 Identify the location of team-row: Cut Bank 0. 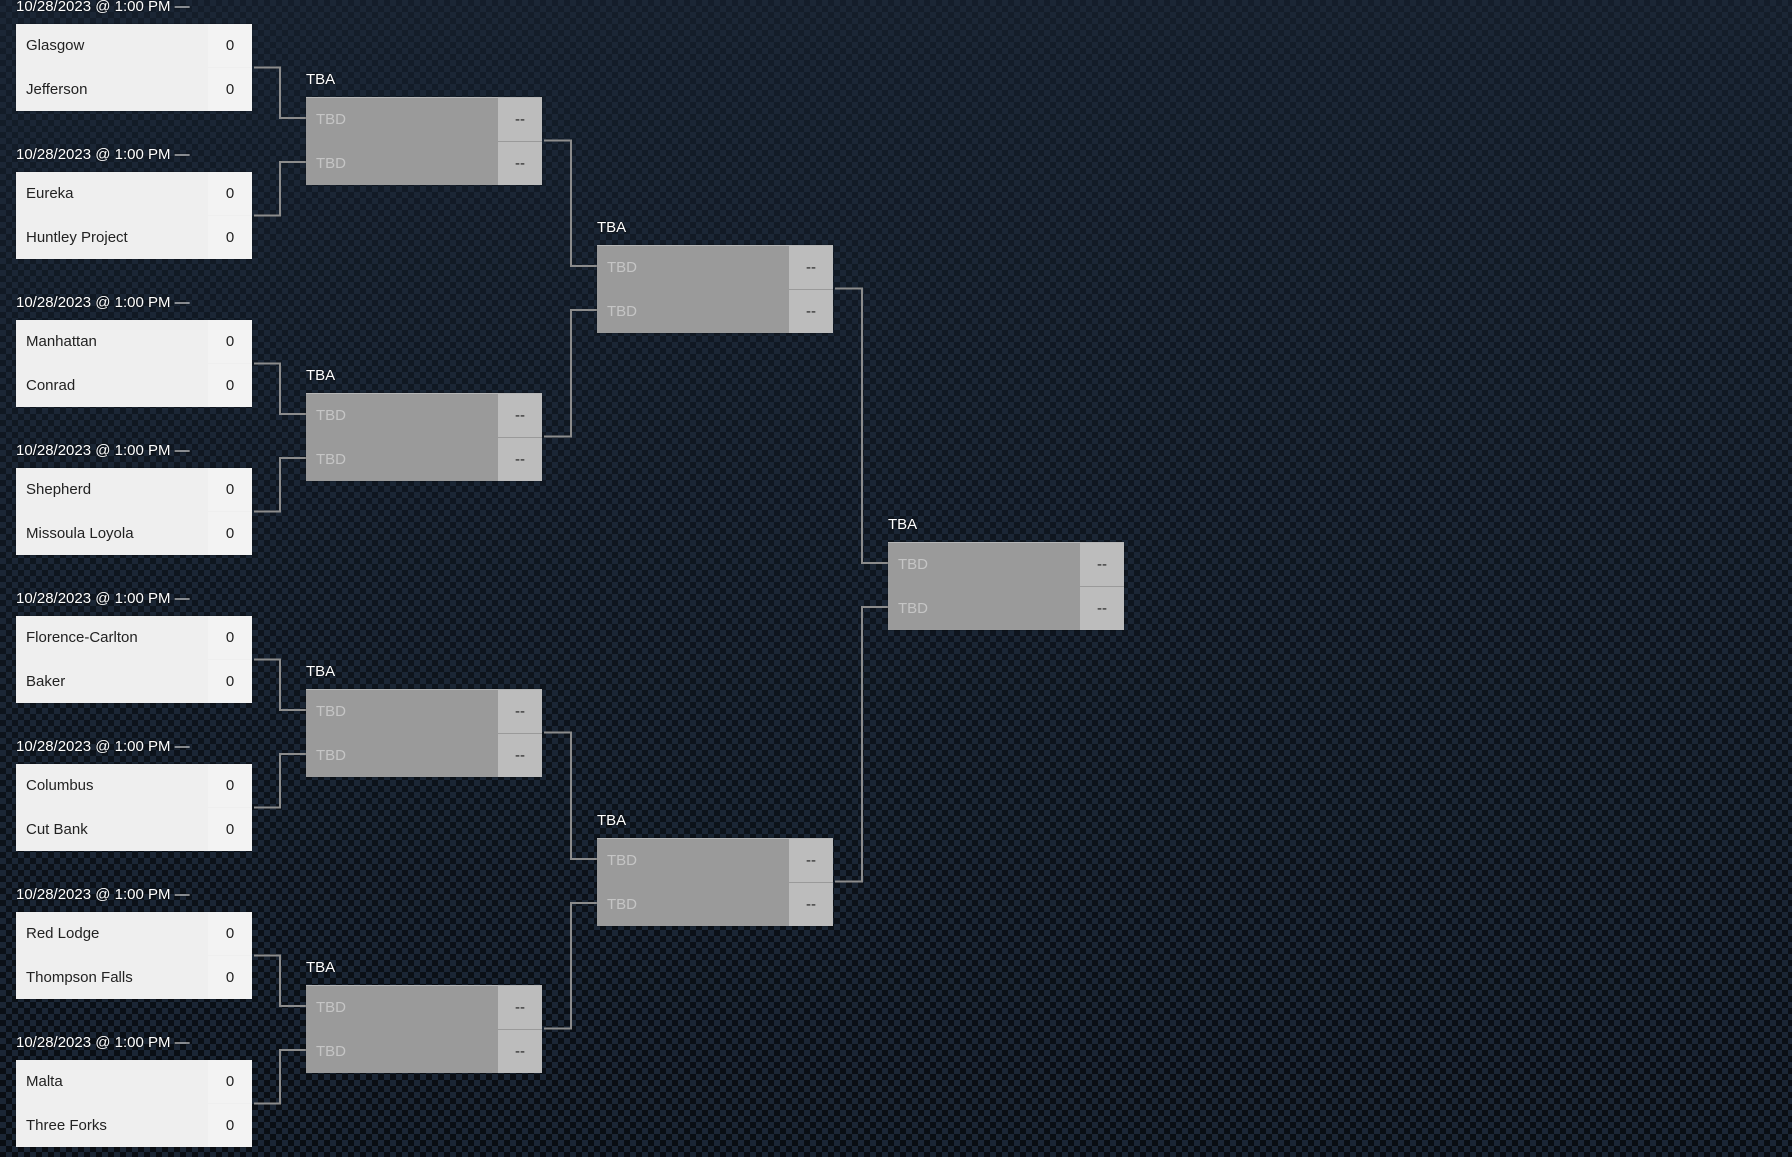
(134, 829).